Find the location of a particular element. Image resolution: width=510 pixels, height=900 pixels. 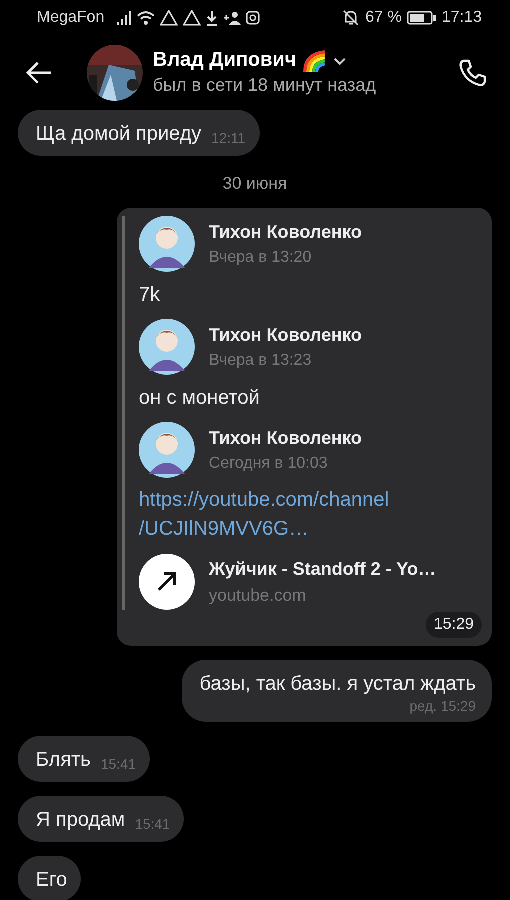

link-preview-domain: youtube.com is located at coordinates (258, 596).